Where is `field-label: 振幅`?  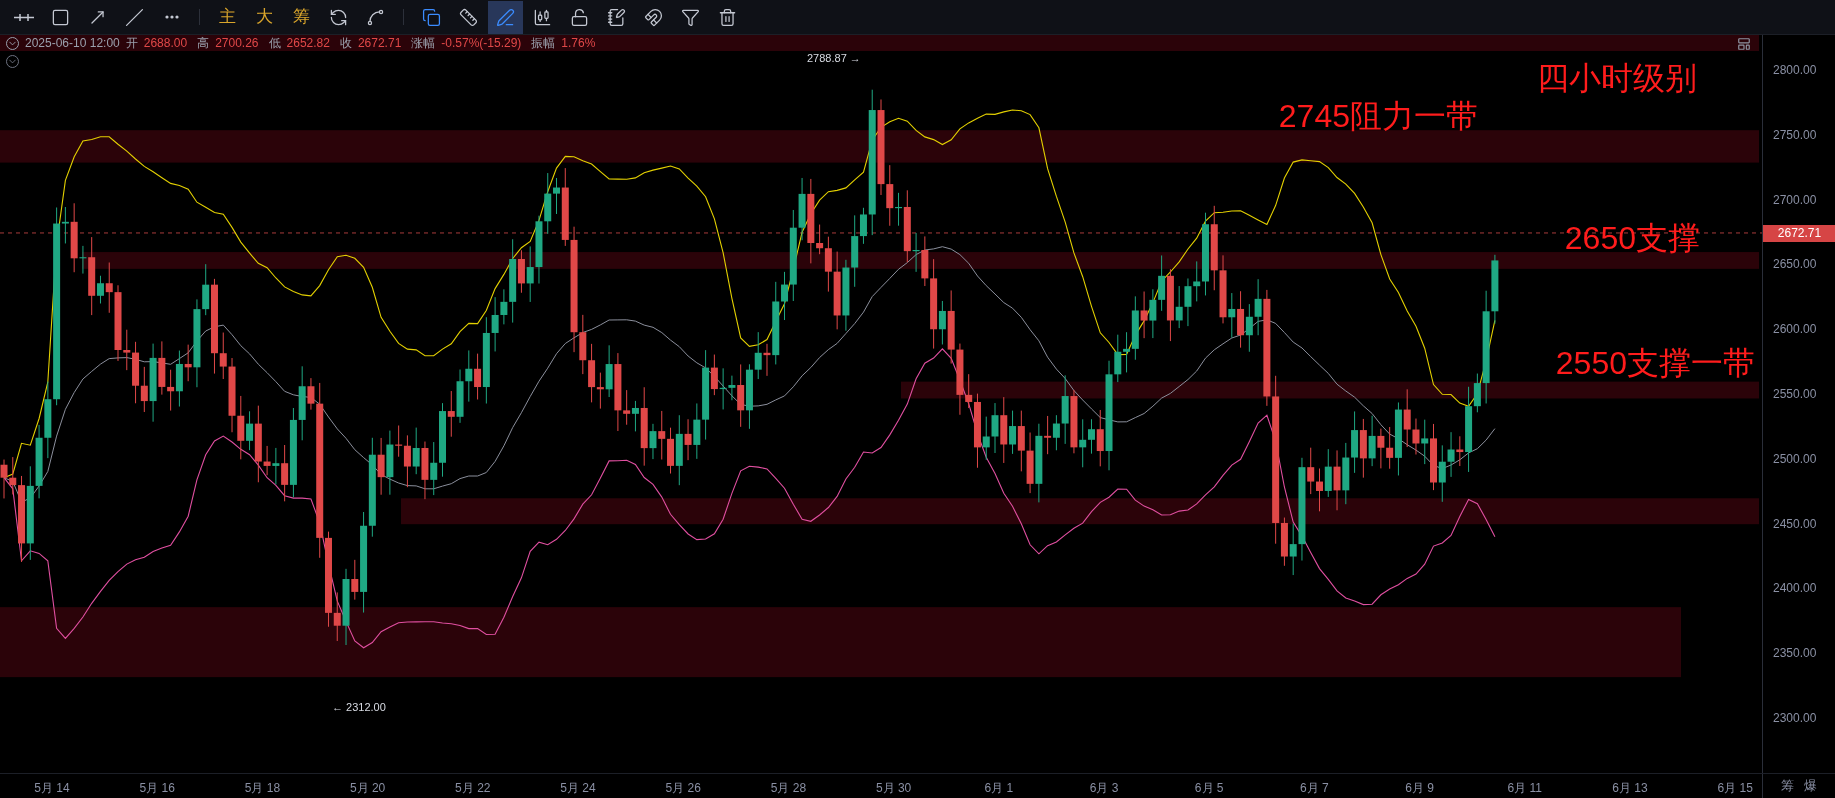
field-label: 振幅 is located at coordinates (543, 43).